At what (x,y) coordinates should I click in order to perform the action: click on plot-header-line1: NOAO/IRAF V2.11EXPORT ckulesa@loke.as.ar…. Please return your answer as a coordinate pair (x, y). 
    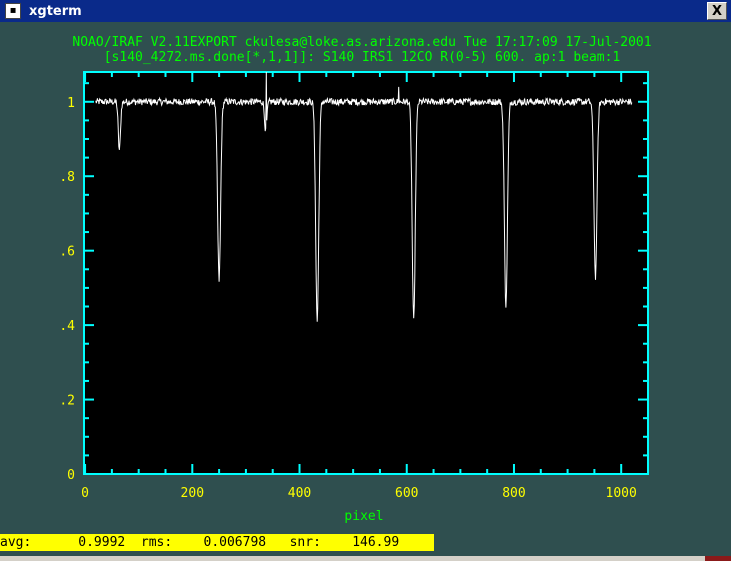
    Looking at the image, I should click on (361, 42).